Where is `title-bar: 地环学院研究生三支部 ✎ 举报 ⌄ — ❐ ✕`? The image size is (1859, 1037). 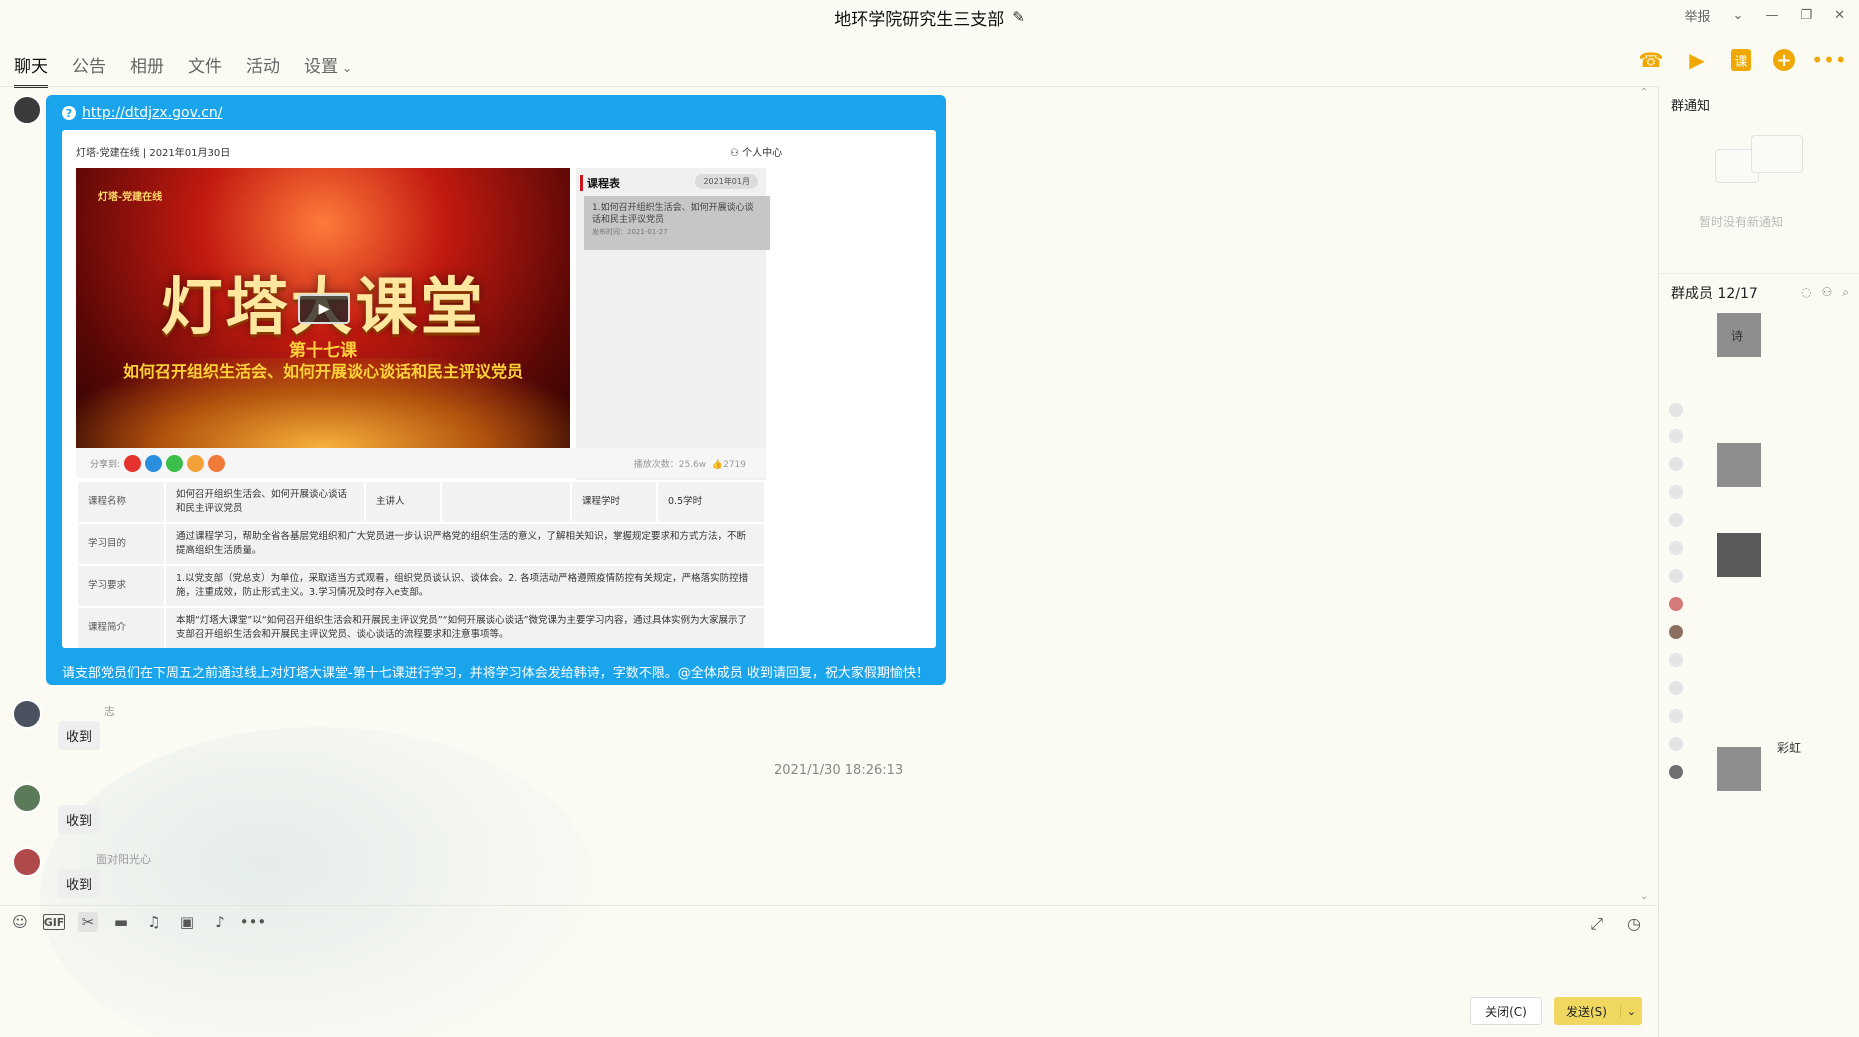
title-bar: 地环学院研究生三支部 ✎ 举报 ⌄ — ❐ ✕ is located at coordinates (929, 17).